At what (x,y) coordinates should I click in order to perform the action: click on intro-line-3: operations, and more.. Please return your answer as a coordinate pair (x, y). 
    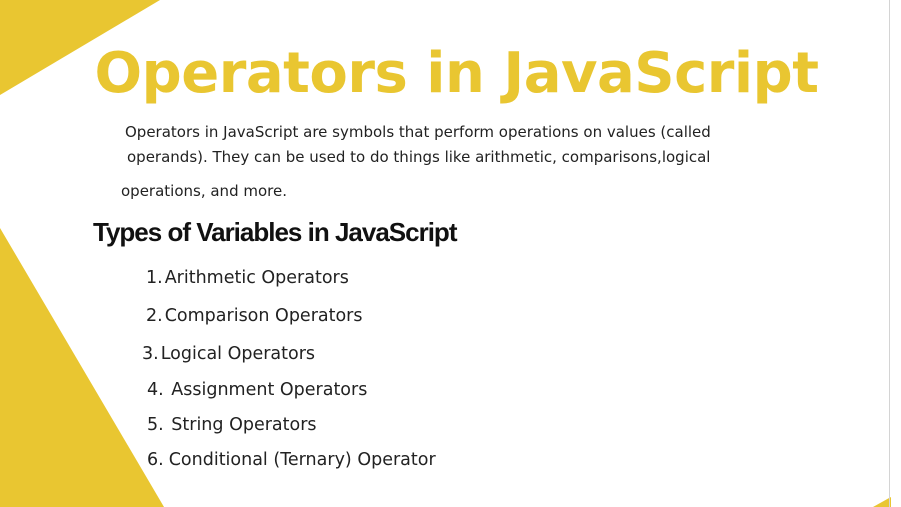
    Looking at the image, I should click on (204, 191).